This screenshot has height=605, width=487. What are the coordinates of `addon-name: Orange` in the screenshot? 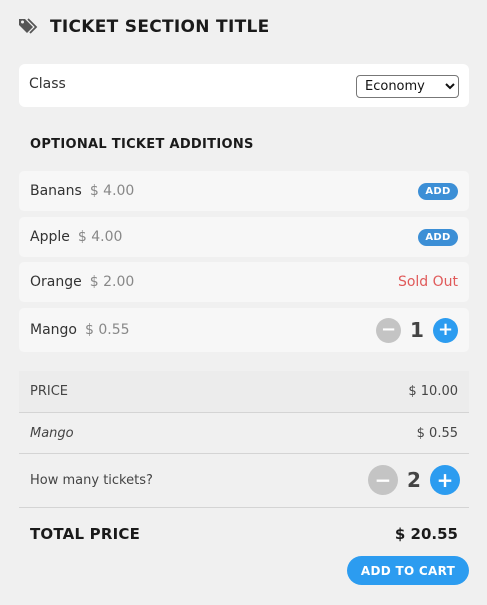 It's located at (56, 282).